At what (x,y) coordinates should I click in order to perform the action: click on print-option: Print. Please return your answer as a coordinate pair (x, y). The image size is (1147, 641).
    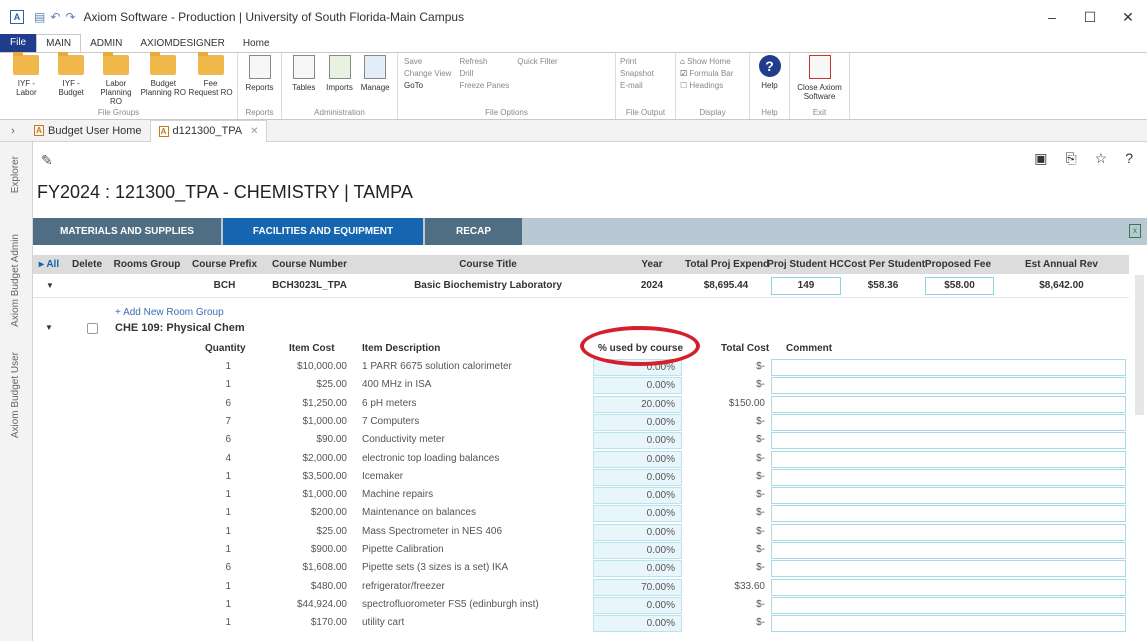
    Looking at the image, I should click on (637, 61).